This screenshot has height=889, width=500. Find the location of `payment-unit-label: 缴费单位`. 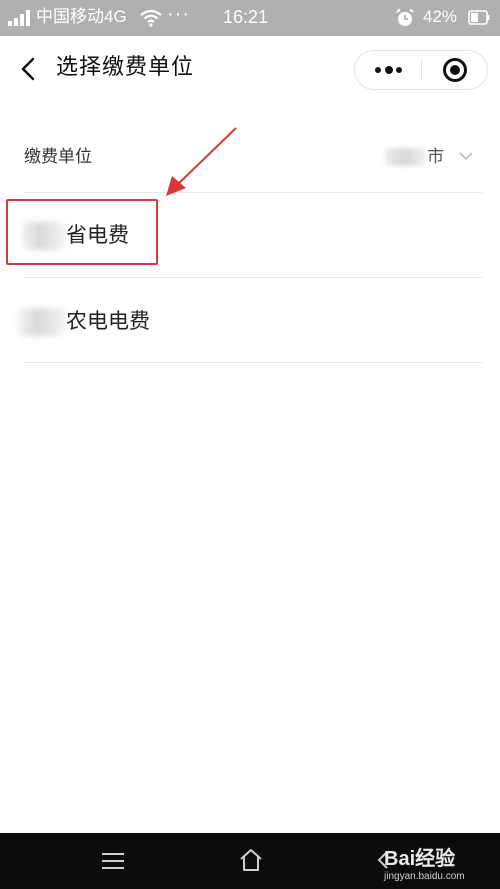

payment-unit-label: 缴费单位 is located at coordinates (58, 157).